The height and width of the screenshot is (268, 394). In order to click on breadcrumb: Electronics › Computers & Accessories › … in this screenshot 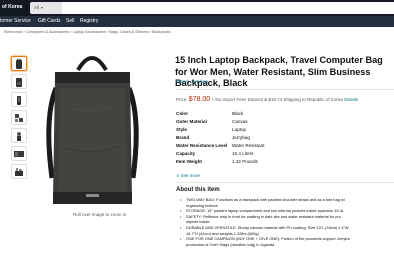, I will do `click(87, 32)`.